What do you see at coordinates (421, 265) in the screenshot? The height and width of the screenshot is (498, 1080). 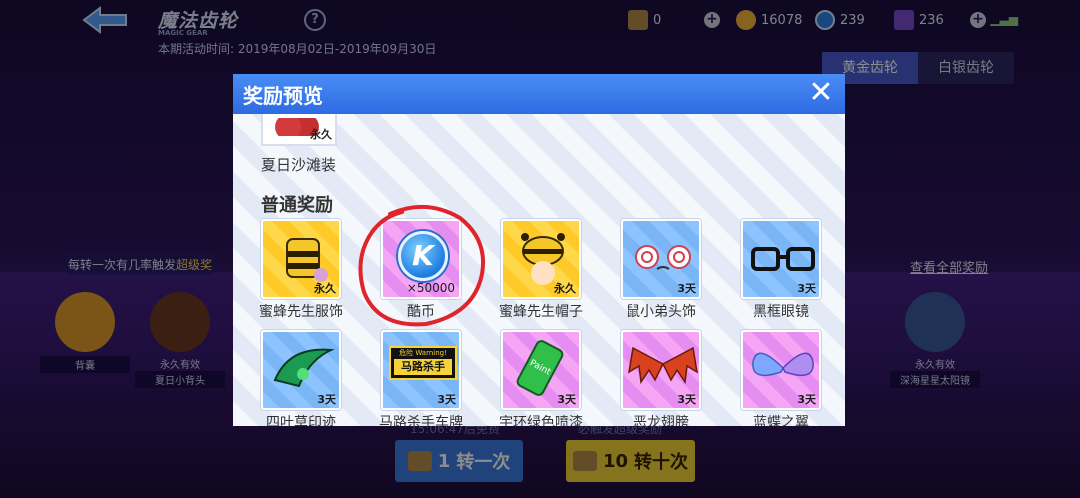 I see `red-annotation-circle` at bounding box center [421, 265].